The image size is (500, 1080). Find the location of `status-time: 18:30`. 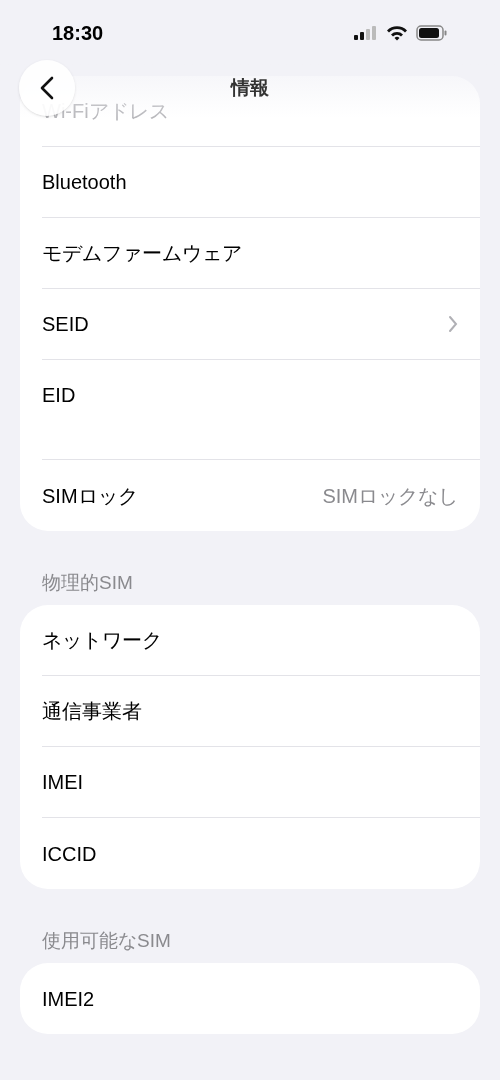

status-time: 18:30 is located at coordinates (78, 33).